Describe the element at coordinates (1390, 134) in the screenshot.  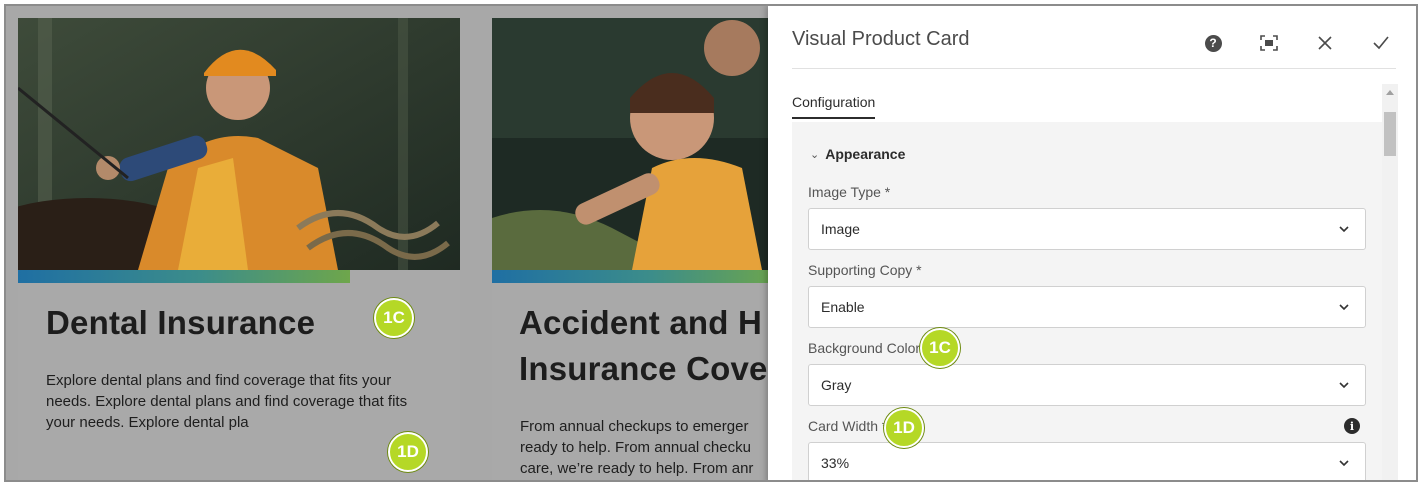
I see `scrollbar-thumb` at that location.